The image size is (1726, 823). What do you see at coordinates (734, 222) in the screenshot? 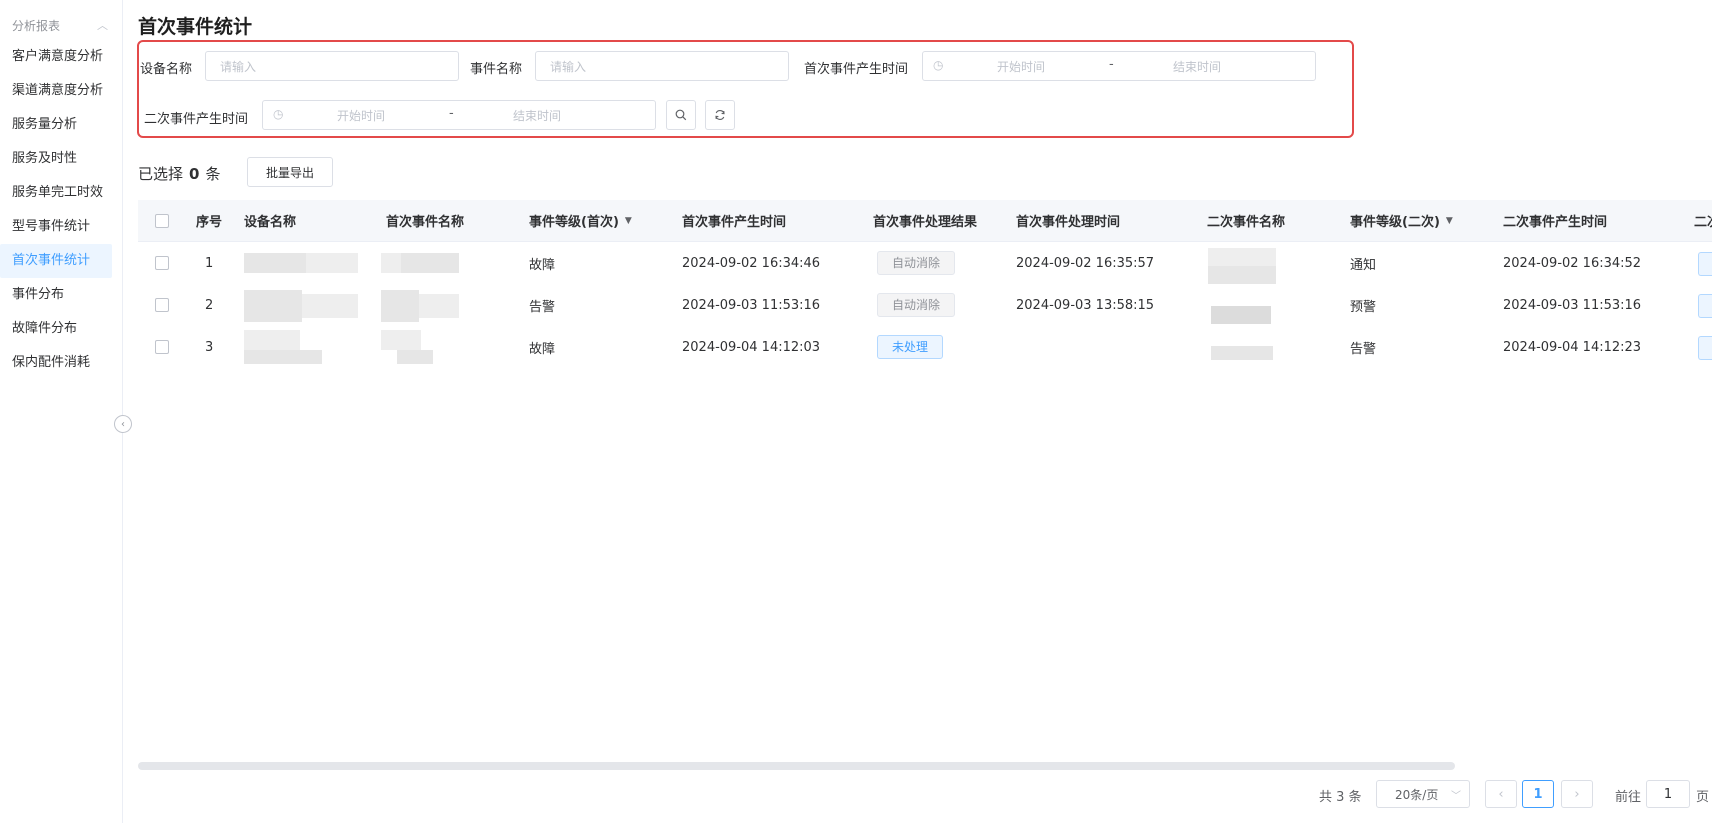
I see `header-first-time: 首次事件产生时间` at bounding box center [734, 222].